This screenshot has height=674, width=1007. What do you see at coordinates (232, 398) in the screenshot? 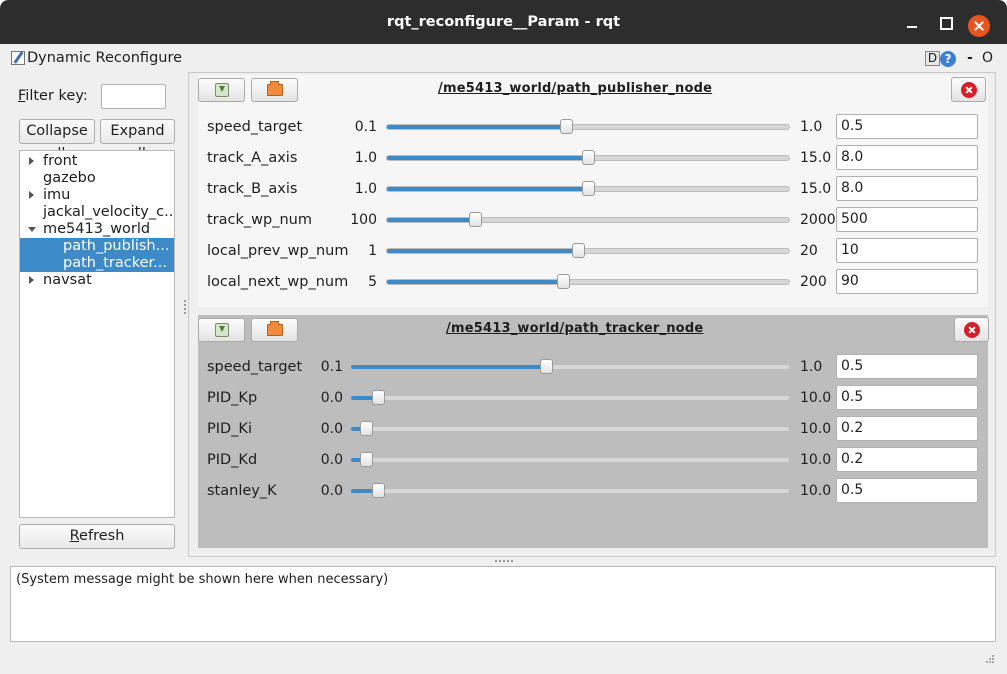
I see `param-name: PID_Kp` at bounding box center [232, 398].